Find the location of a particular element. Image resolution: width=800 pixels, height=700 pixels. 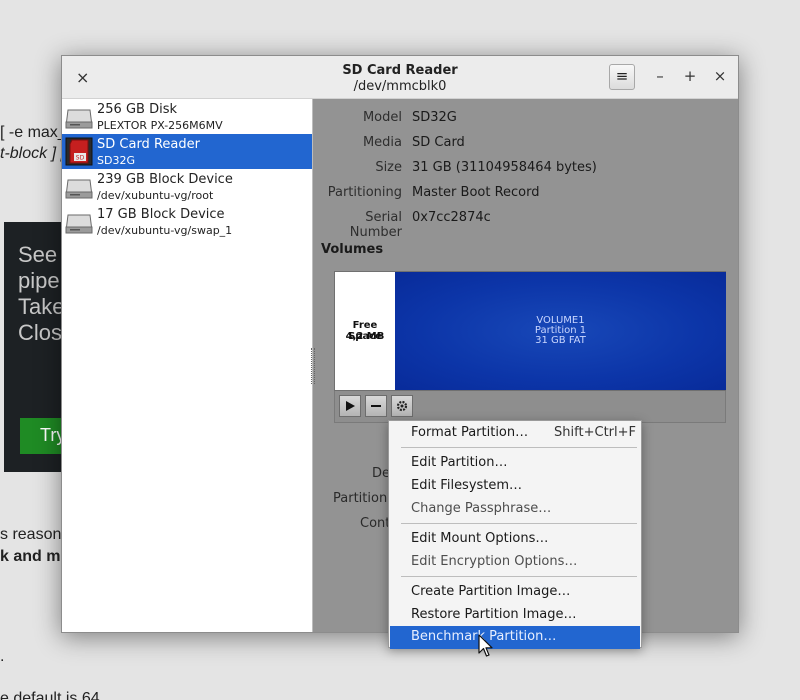

svg-text: SD is located at coordinates (80, 158).